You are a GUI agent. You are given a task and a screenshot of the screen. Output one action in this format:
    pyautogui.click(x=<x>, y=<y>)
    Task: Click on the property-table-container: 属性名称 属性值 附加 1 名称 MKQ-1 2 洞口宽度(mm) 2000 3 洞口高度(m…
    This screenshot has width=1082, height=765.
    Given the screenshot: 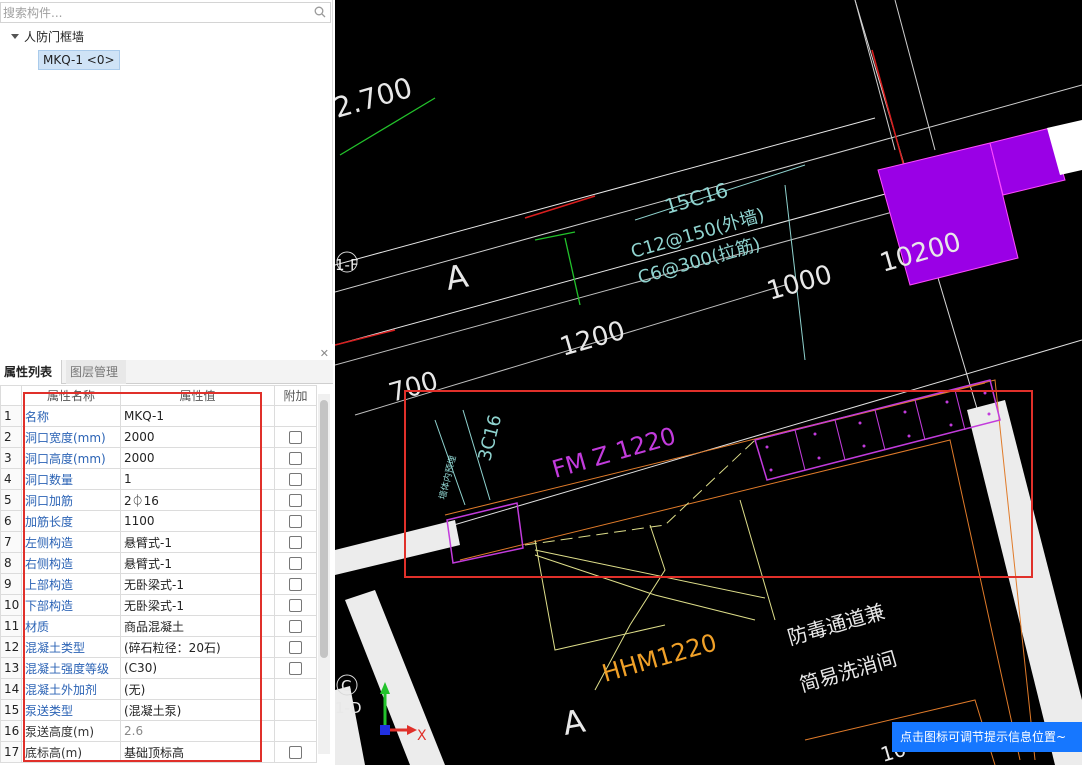 What is the action you would take?
    pyautogui.click(x=158, y=574)
    